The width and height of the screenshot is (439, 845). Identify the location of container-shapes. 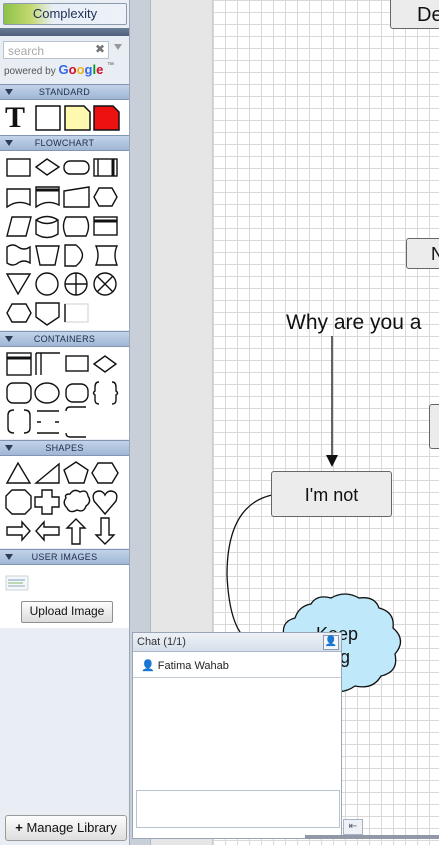
(62, 395).